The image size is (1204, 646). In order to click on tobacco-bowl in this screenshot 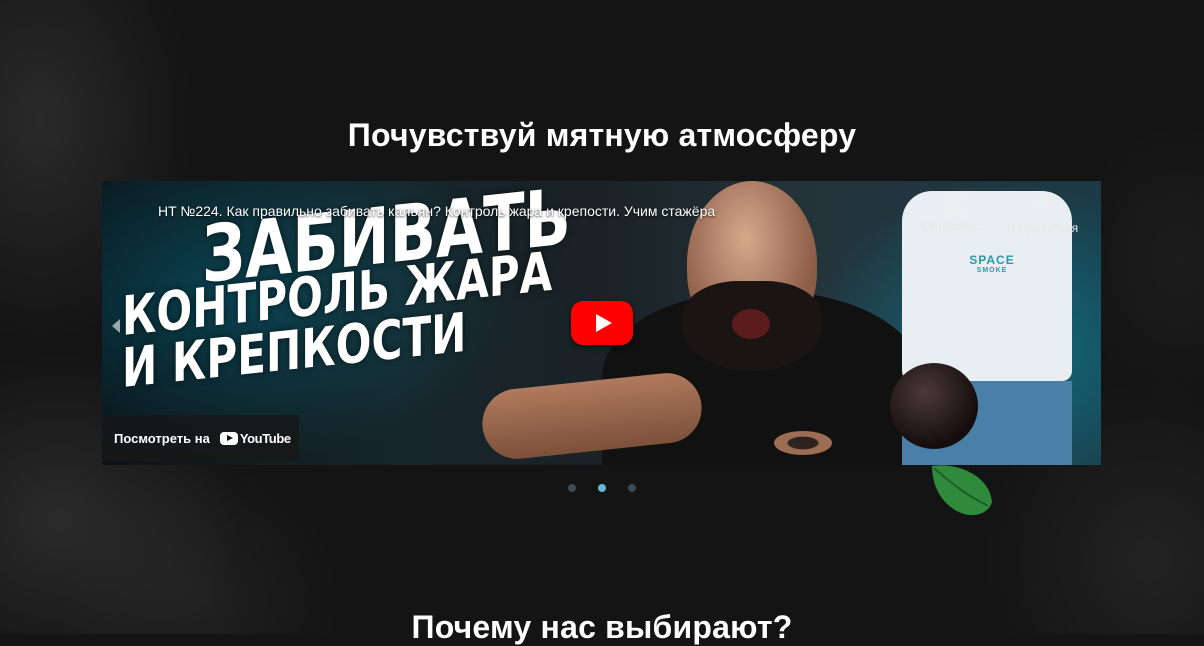, I will do `click(803, 443)`.